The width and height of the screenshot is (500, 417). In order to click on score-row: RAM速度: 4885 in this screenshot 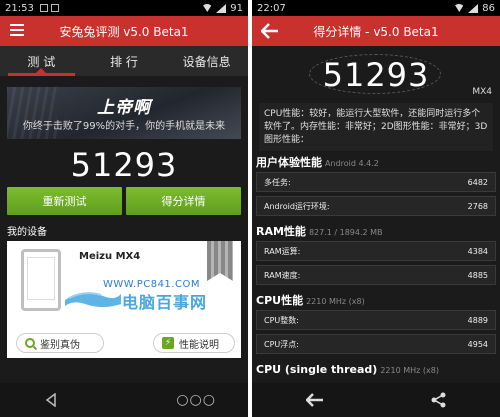, I will do `click(376, 275)`.